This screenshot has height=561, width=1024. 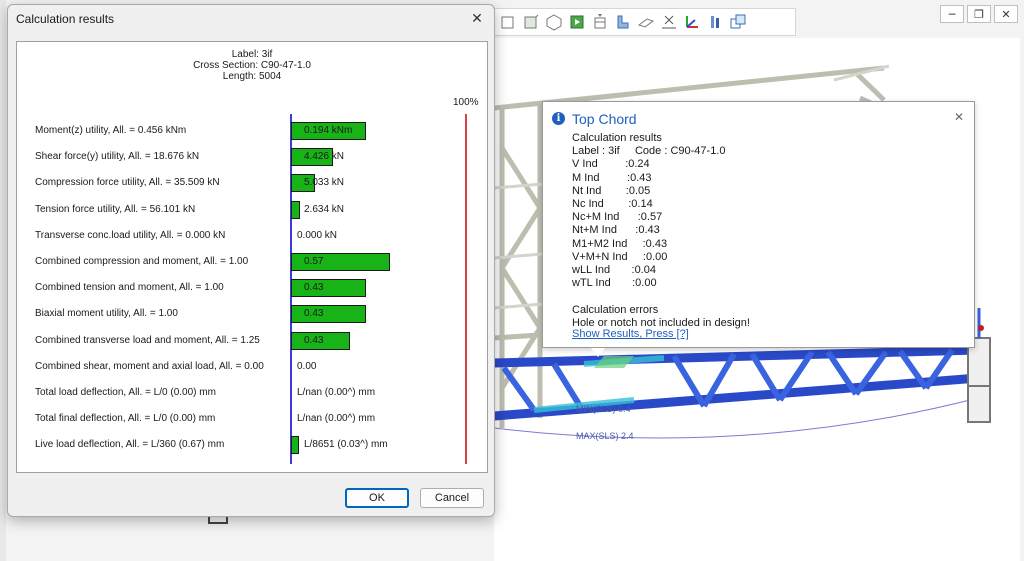 What do you see at coordinates (3, 280) in the screenshot?
I see `window-edge` at bounding box center [3, 280].